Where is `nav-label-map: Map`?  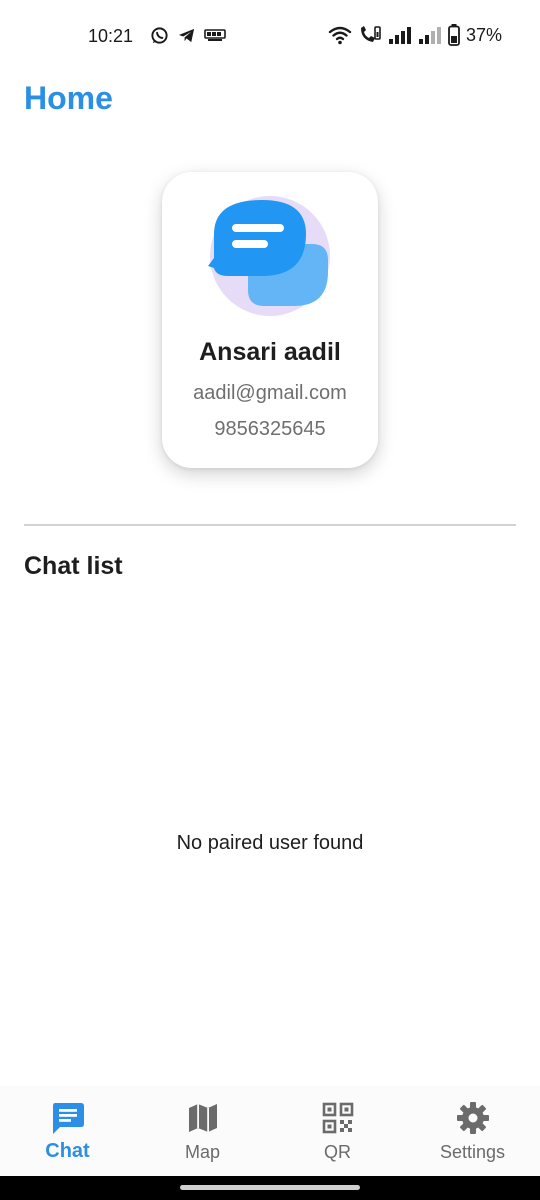 nav-label-map: Map is located at coordinates (202, 1152).